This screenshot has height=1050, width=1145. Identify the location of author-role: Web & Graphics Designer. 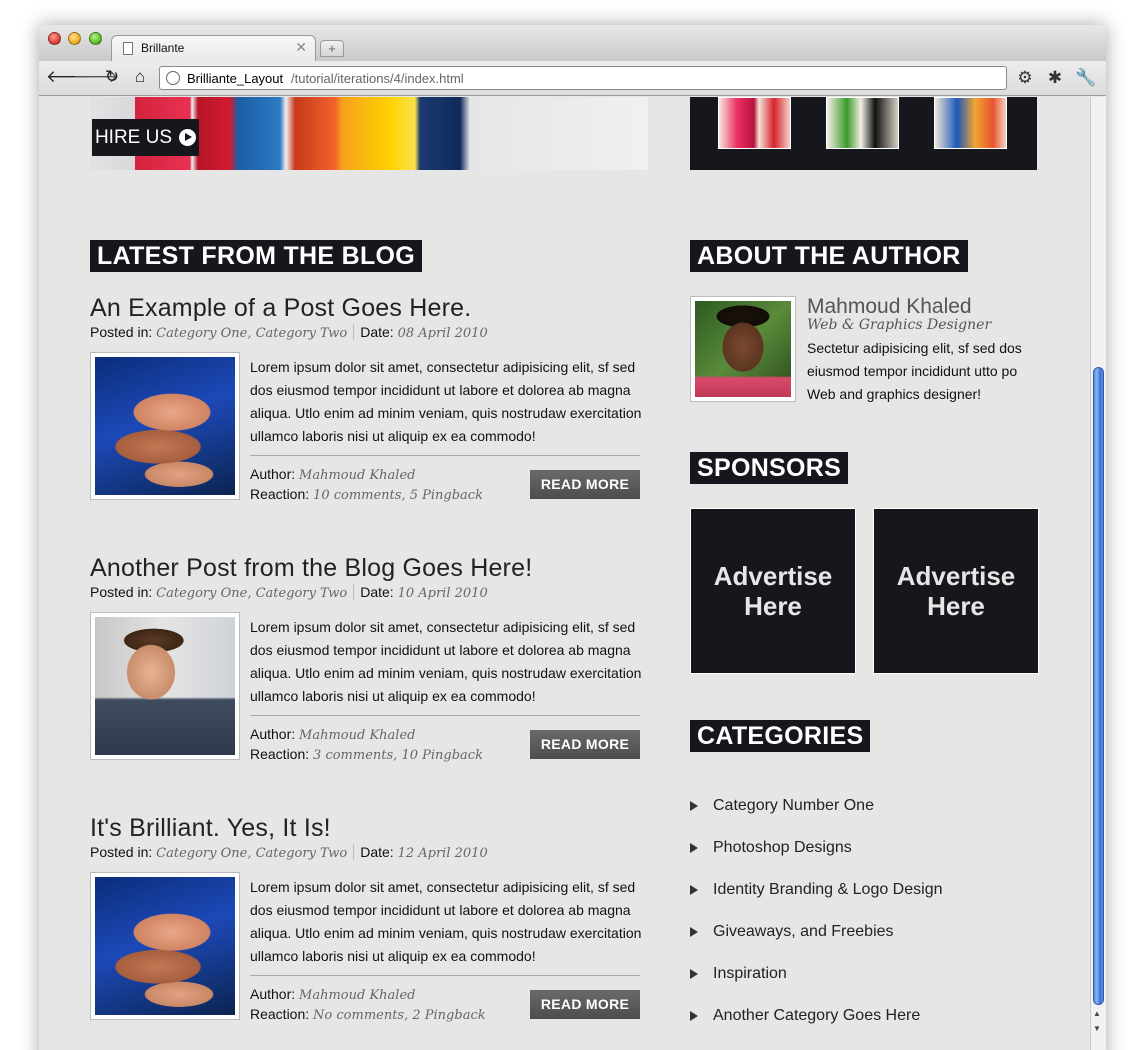
(899, 325).